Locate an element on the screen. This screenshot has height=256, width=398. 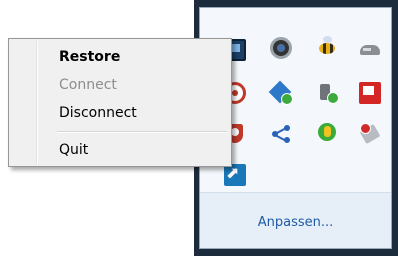
menu-item-connect: Connect is located at coordinates (88, 85).